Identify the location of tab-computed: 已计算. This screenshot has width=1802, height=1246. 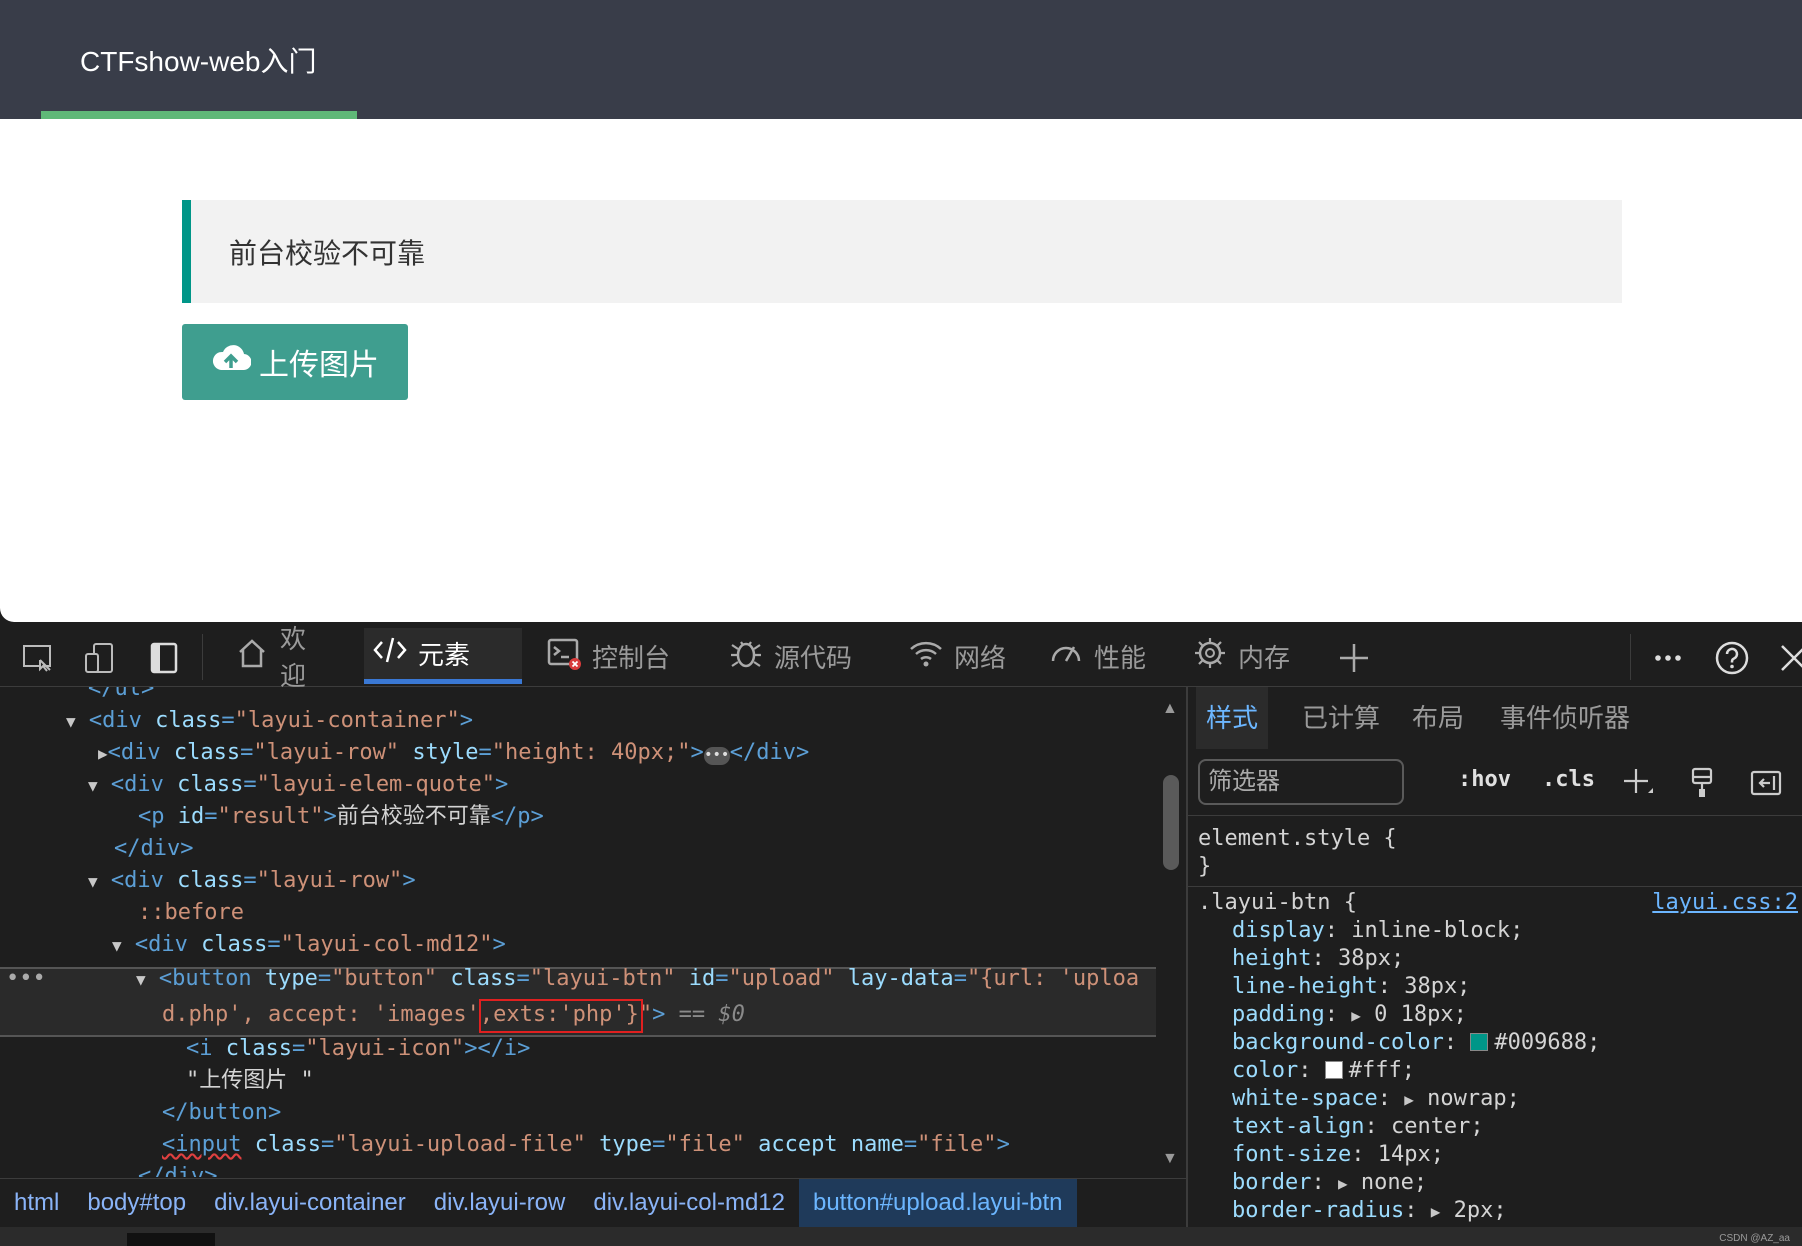
(1341, 718).